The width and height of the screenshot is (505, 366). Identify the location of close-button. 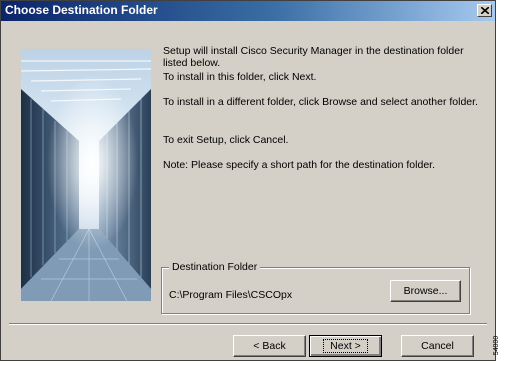
(484, 10).